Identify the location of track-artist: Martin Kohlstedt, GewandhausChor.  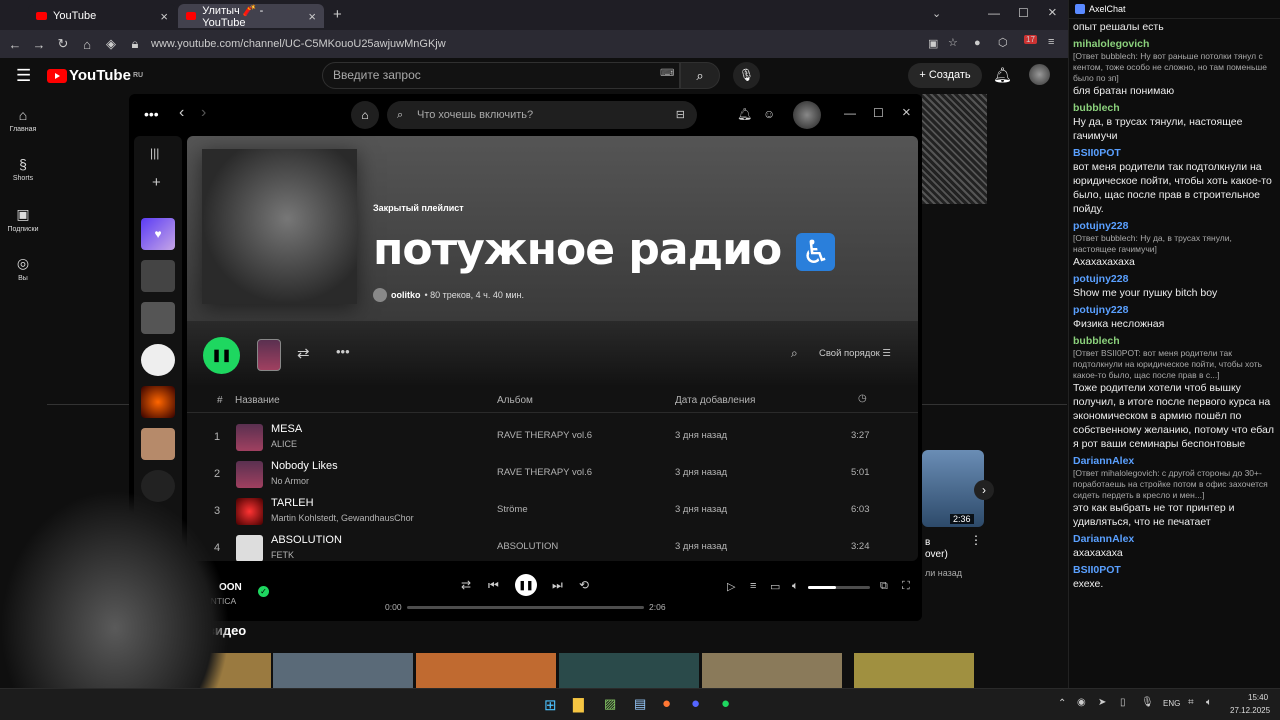
(342, 518).